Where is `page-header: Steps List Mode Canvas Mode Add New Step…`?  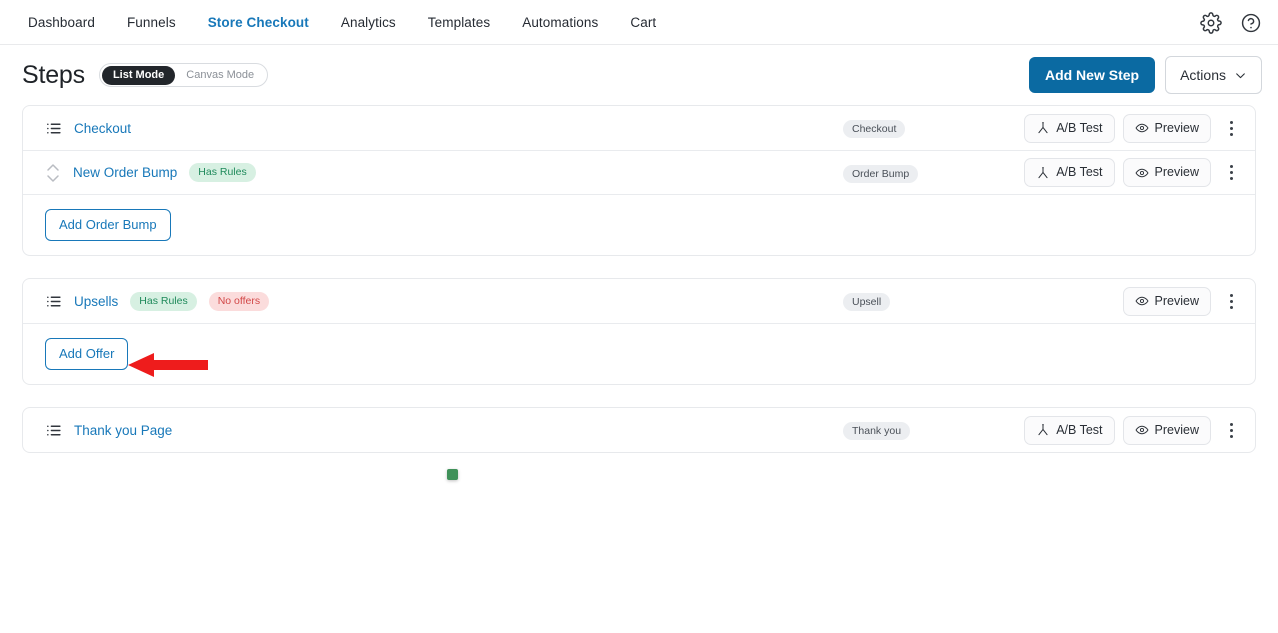
page-header: Steps List Mode Canvas Mode Add New Step… is located at coordinates (639, 75).